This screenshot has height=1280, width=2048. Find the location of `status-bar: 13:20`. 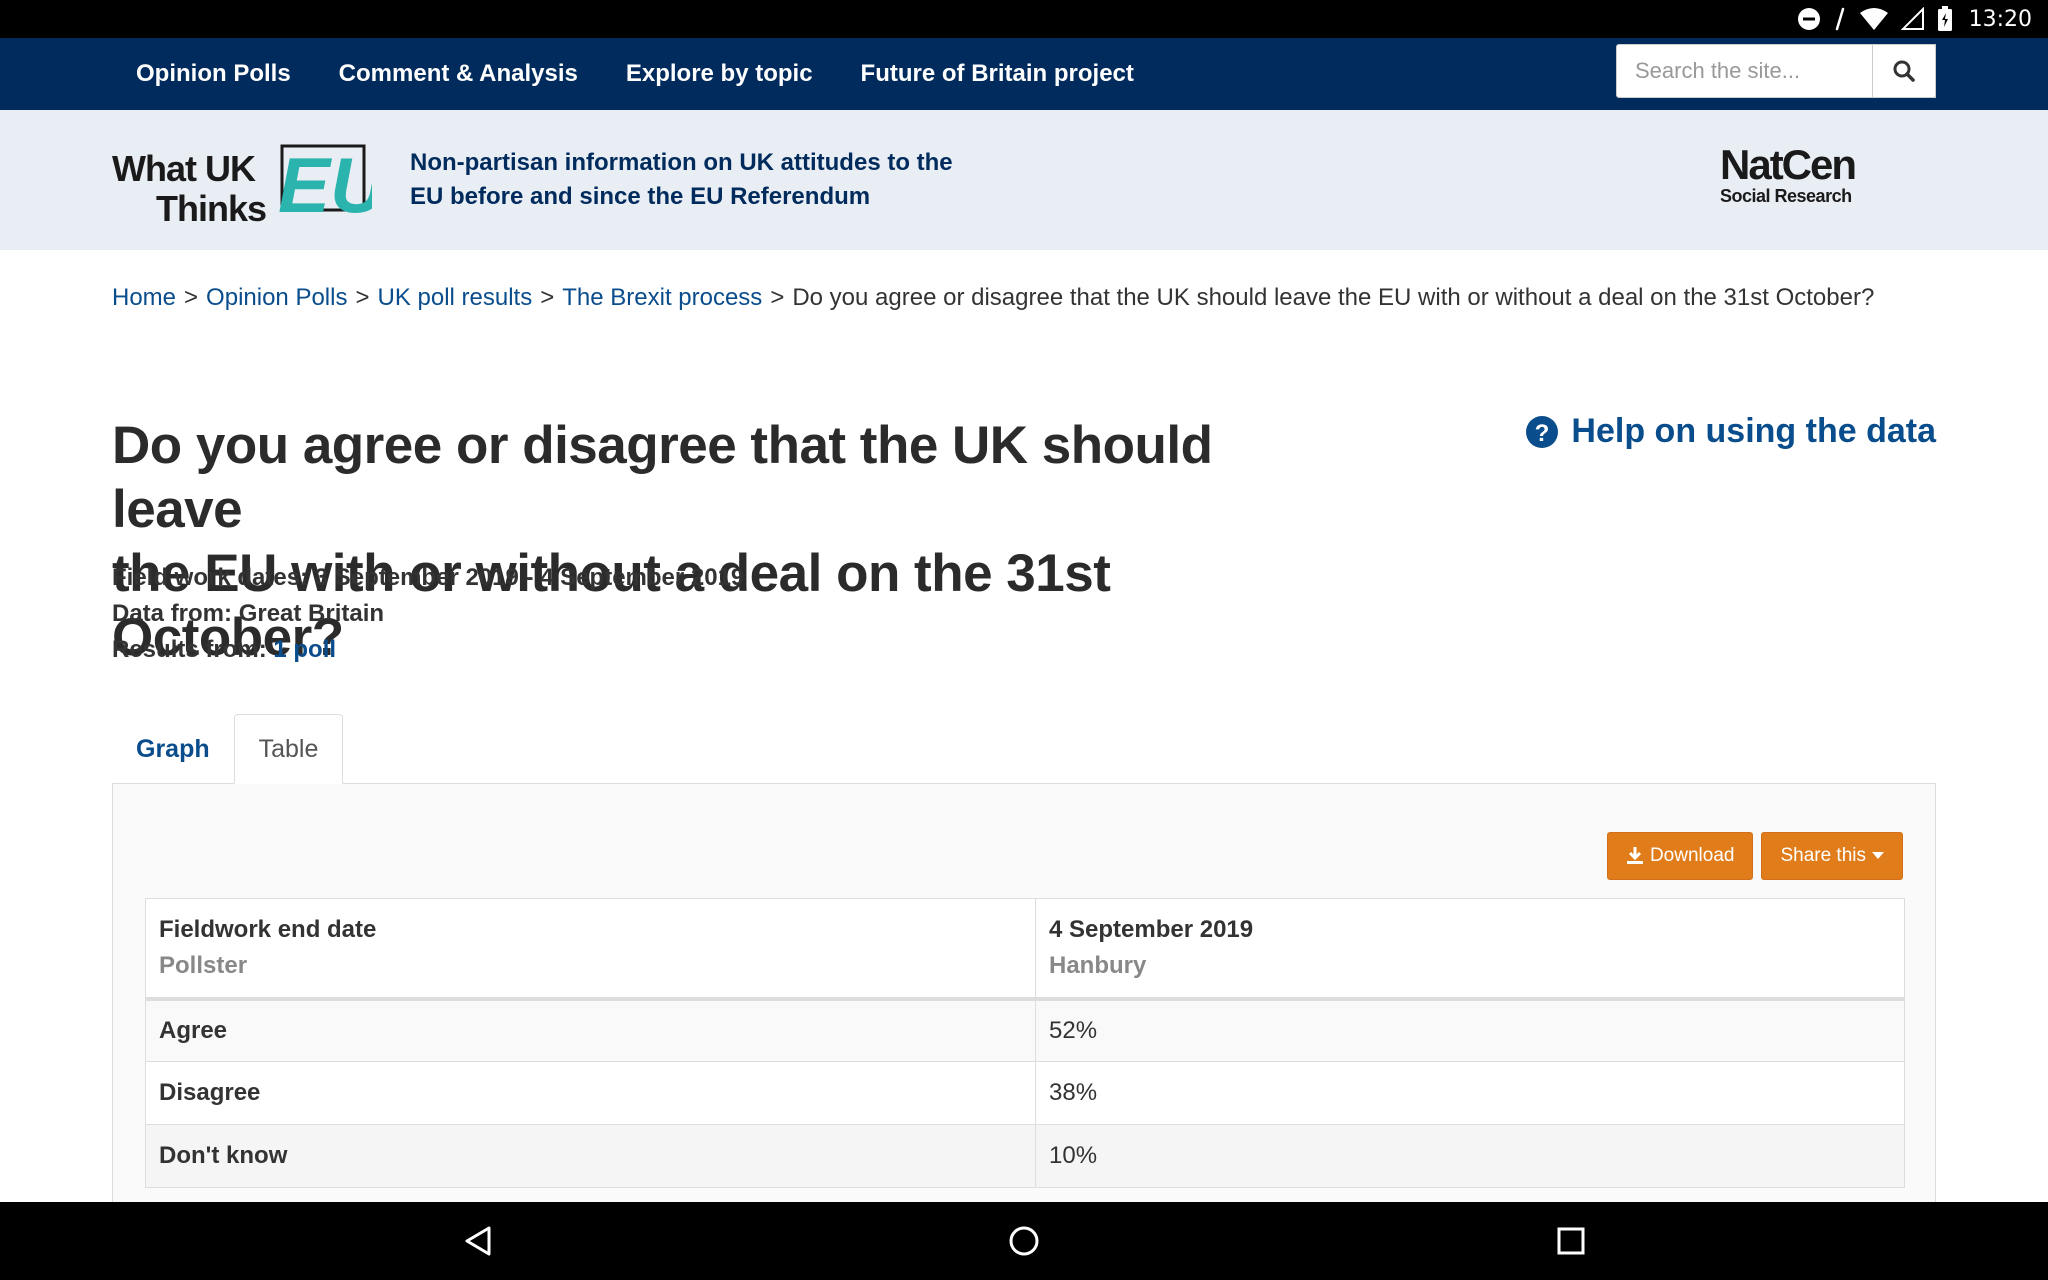

status-bar: 13:20 is located at coordinates (1024, 19).